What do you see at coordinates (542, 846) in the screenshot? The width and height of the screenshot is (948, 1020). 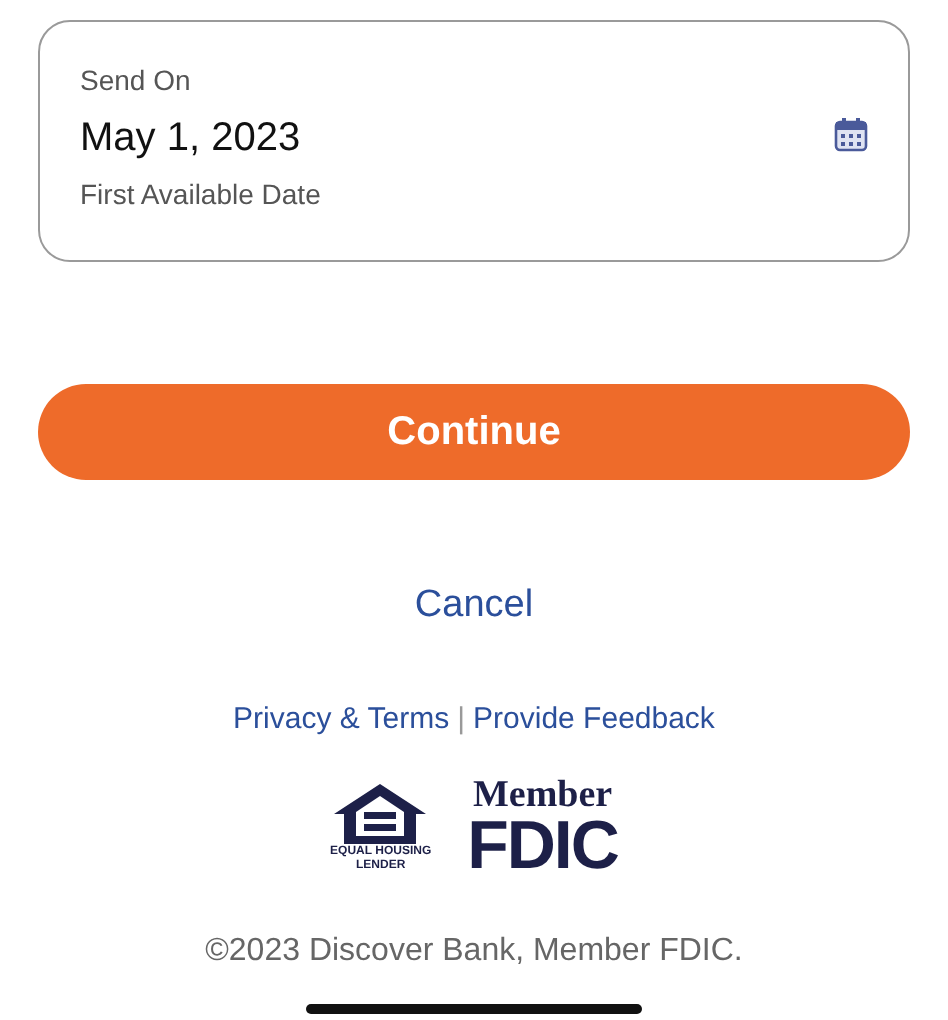 I see `logo-text: FDIC` at bounding box center [542, 846].